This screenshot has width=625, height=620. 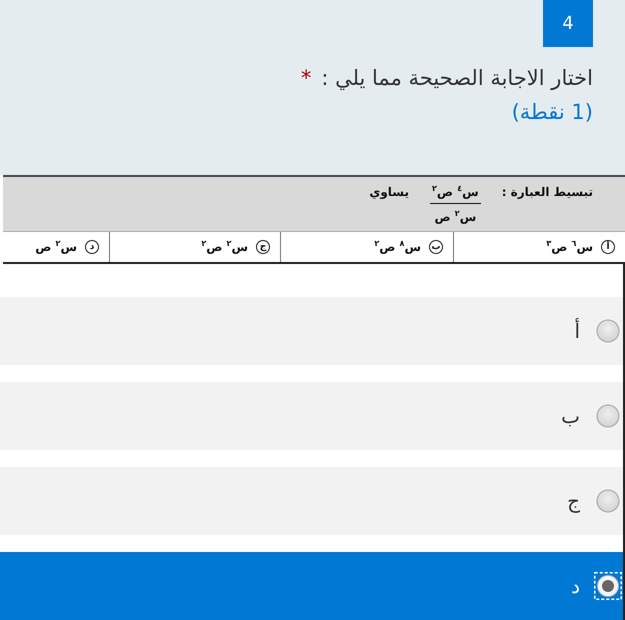 What do you see at coordinates (311, 416) in the screenshot?
I see `answer-option: ب` at bounding box center [311, 416].